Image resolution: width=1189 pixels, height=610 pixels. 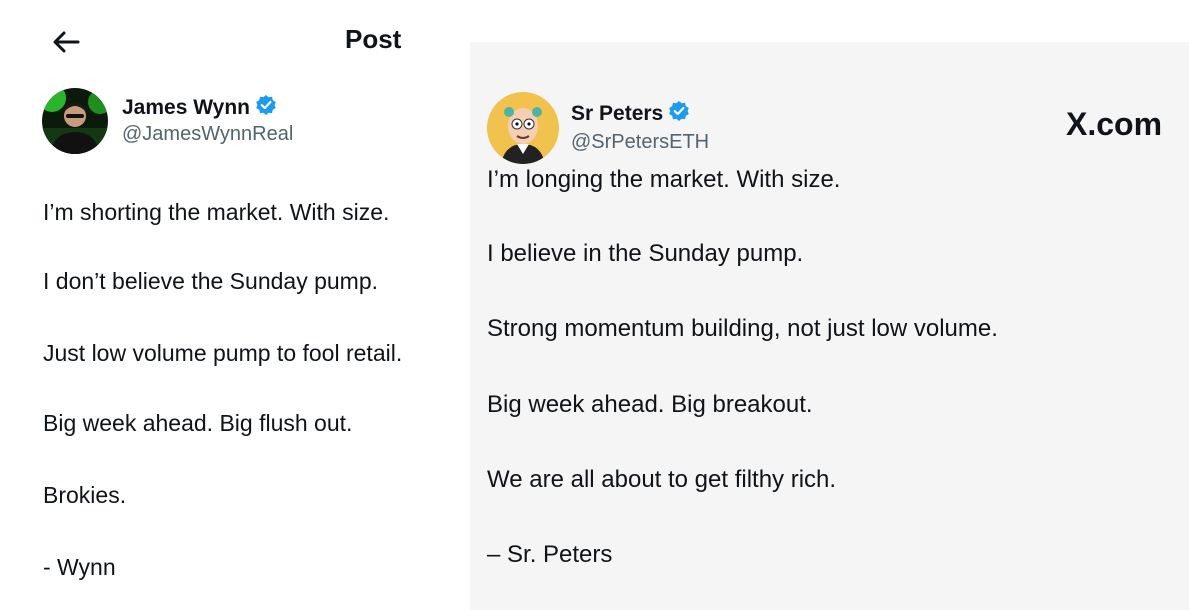 What do you see at coordinates (829, 21) in the screenshot?
I see `top-strip` at bounding box center [829, 21].